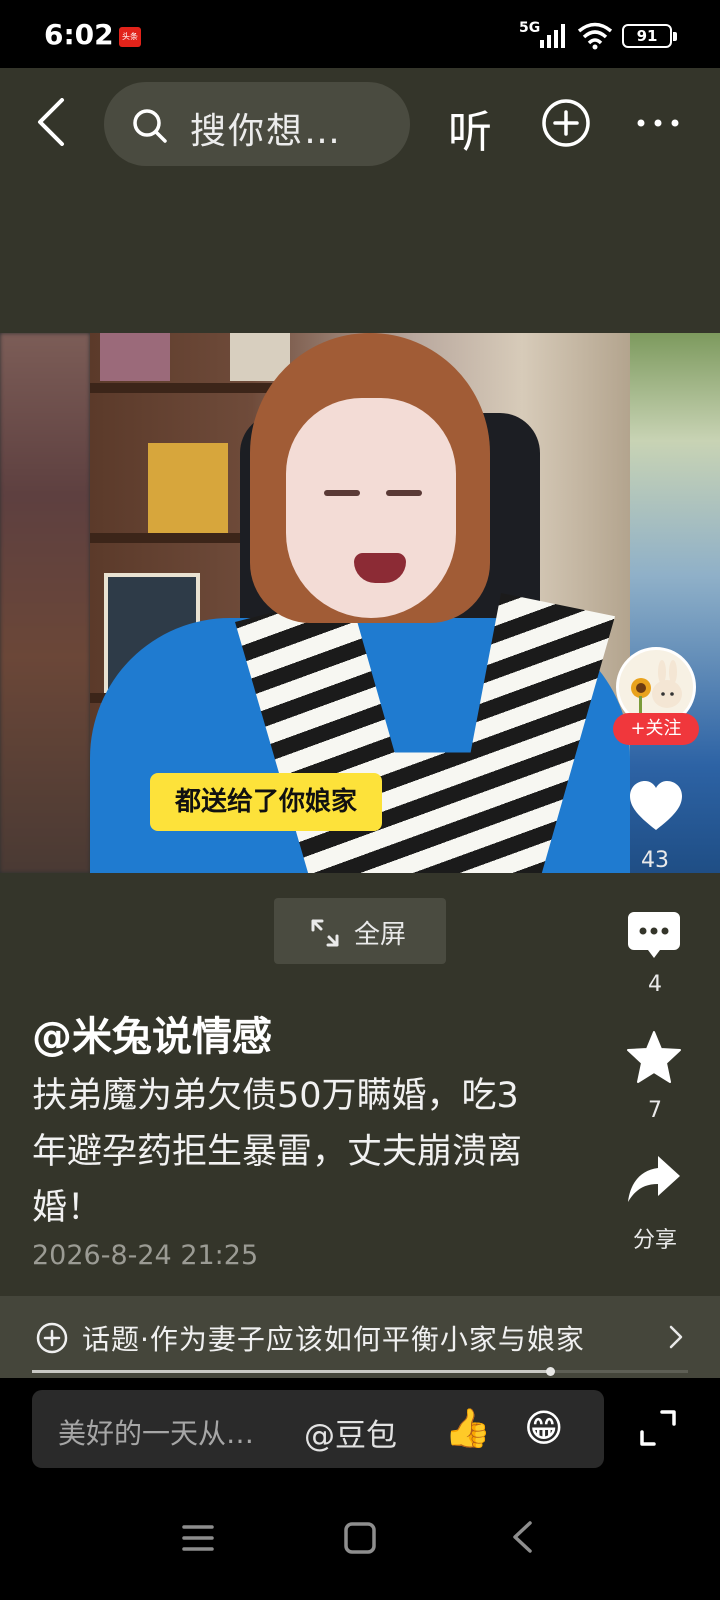  I want to click on search-icon, so click(150, 126).